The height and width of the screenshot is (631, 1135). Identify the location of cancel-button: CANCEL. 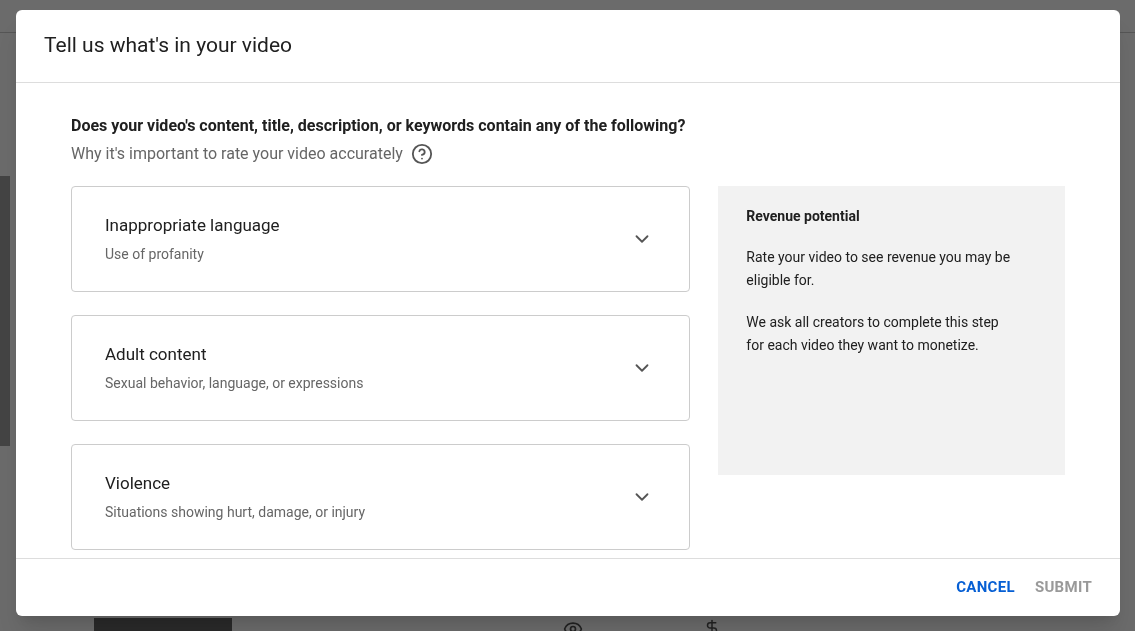
(985, 587).